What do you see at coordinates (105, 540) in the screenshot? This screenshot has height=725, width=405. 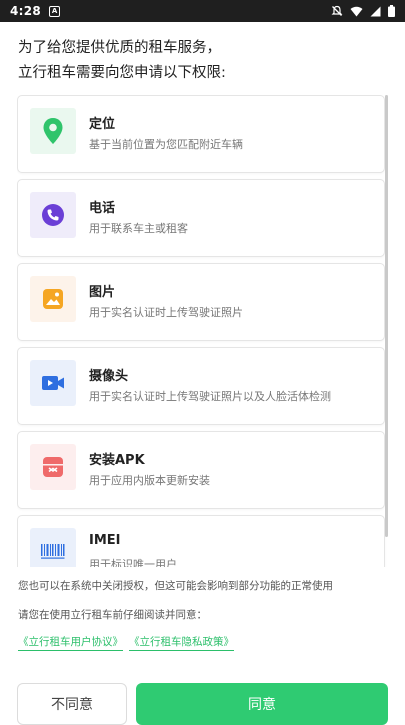 I see `permission-title: IMEI` at bounding box center [105, 540].